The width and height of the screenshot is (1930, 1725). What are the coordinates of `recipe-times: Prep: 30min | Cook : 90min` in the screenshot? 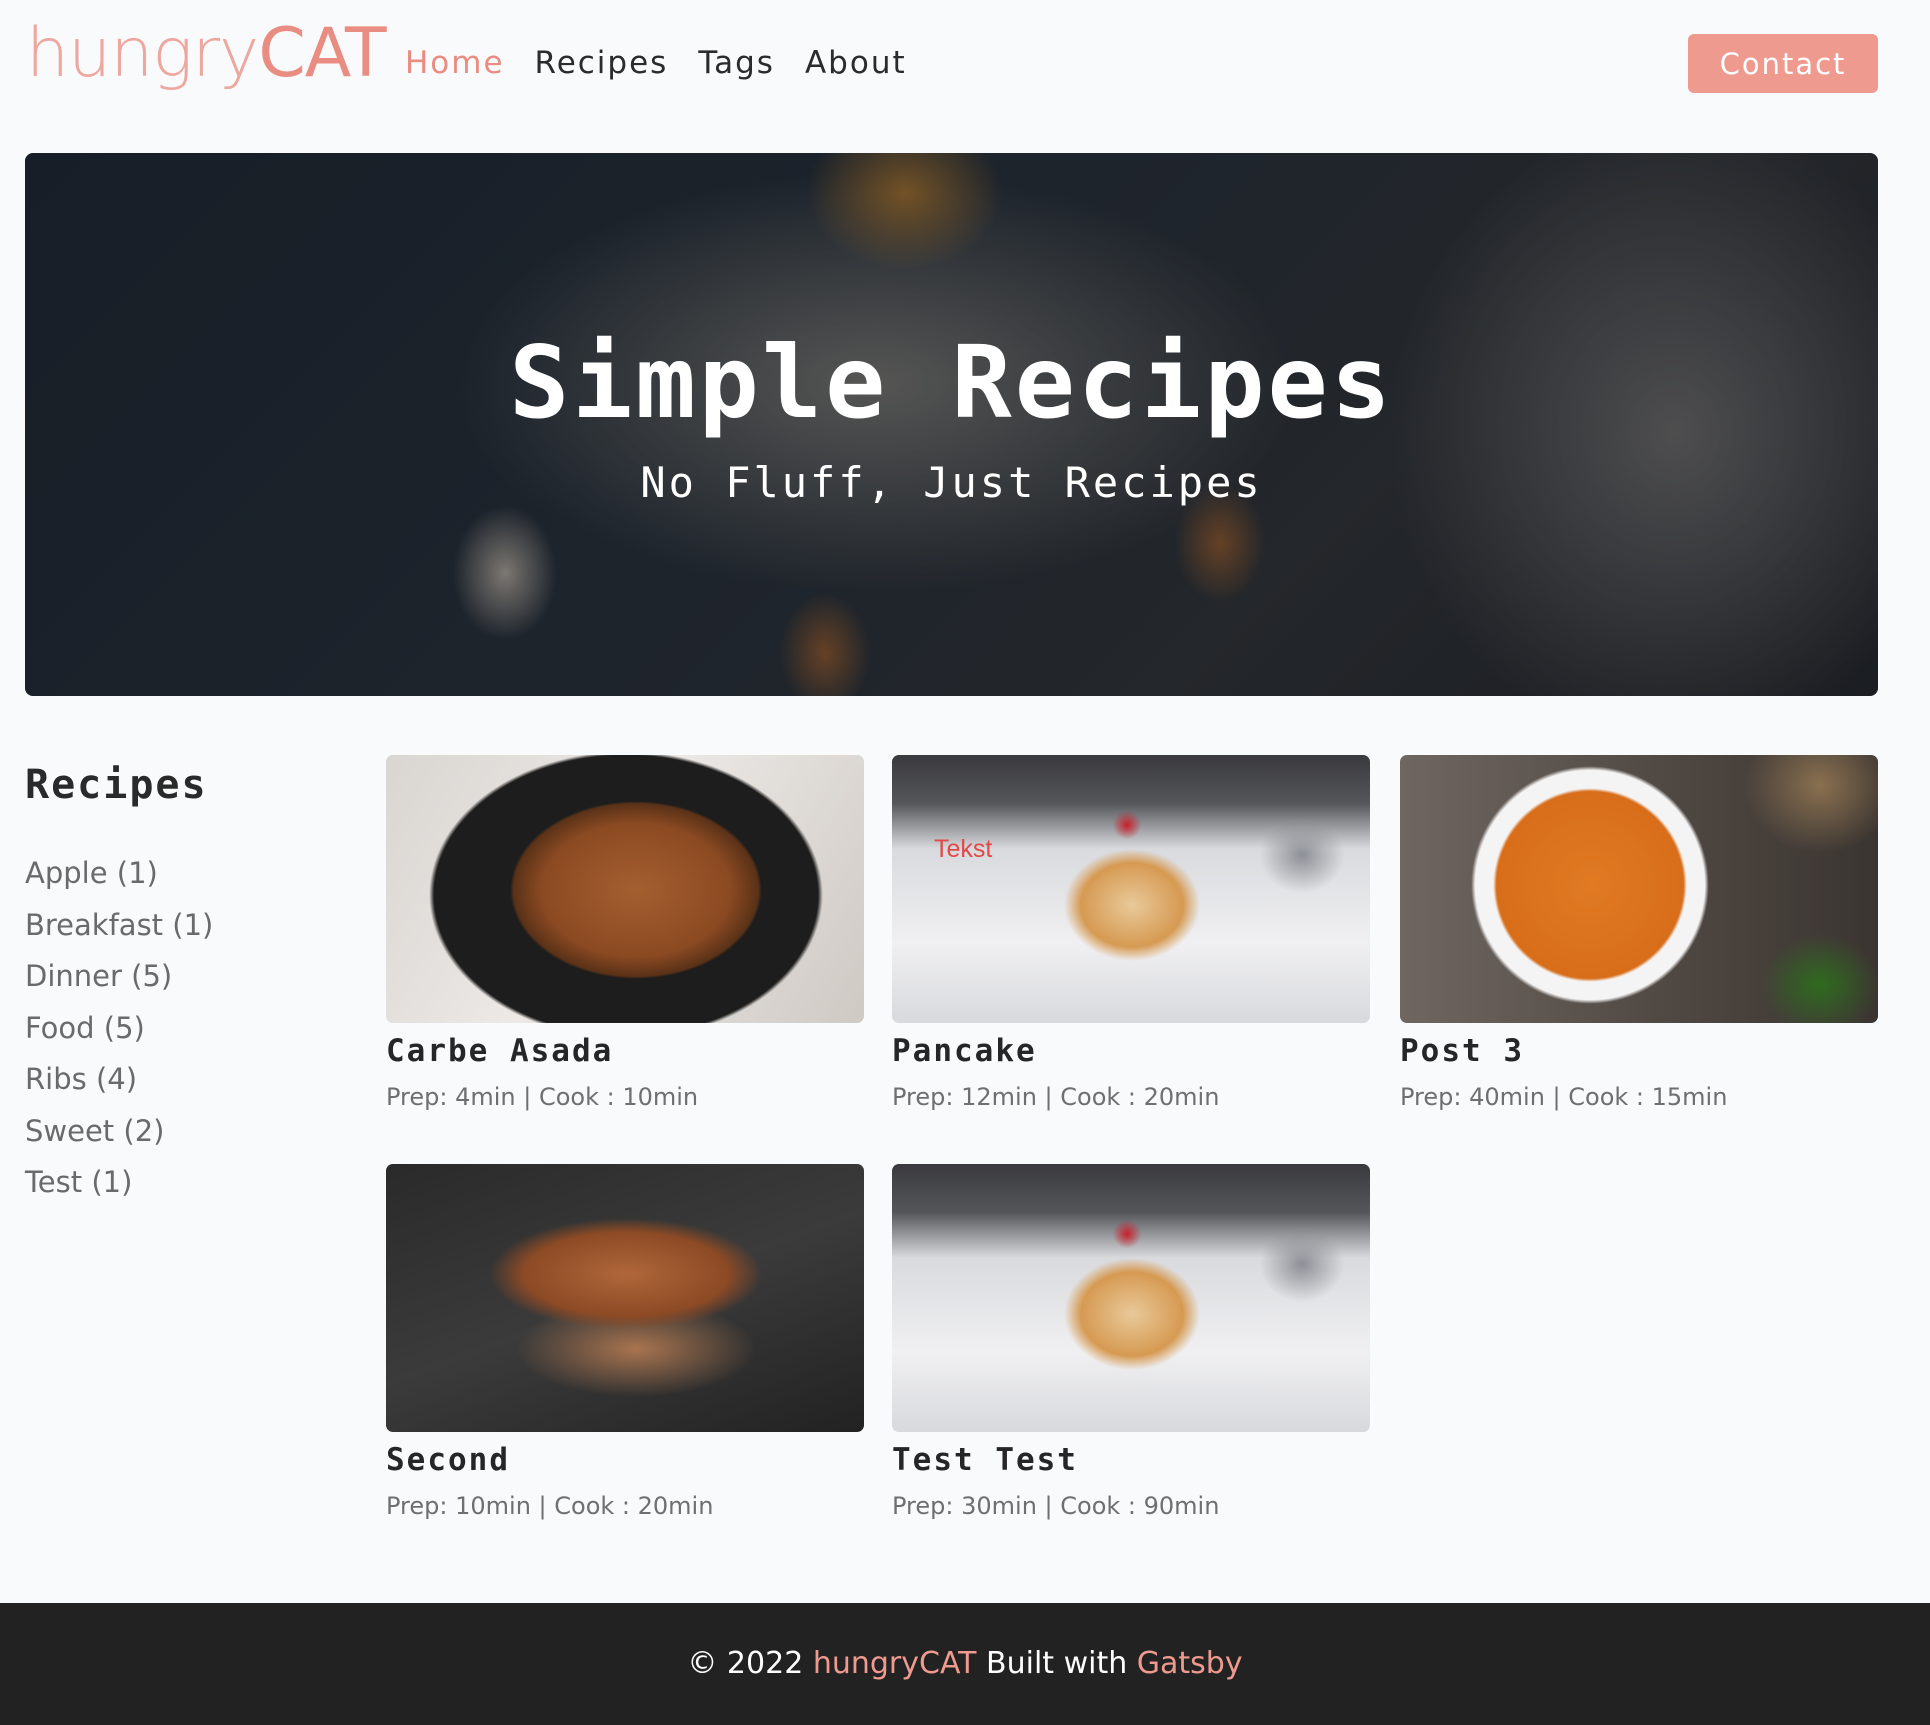 It's located at (1056, 1506).